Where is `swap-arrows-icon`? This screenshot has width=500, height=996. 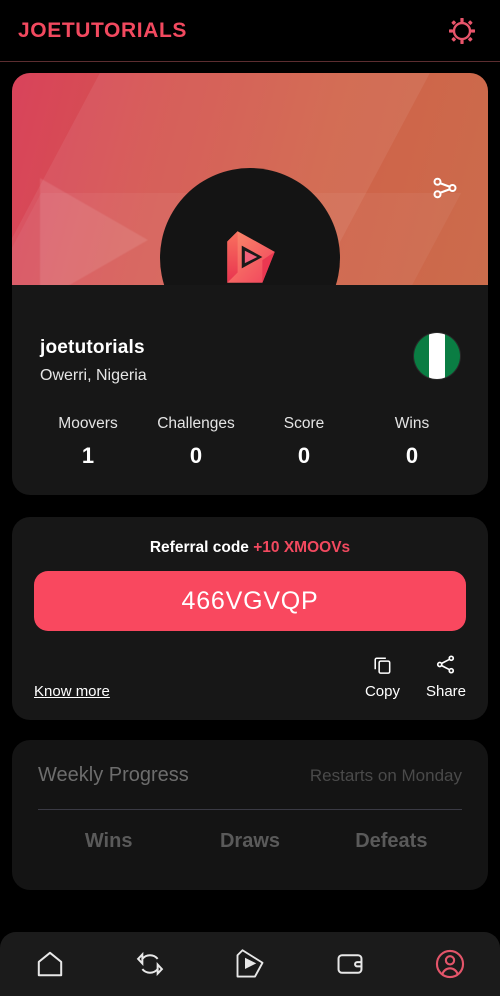
swap-arrows-icon is located at coordinates (150, 964).